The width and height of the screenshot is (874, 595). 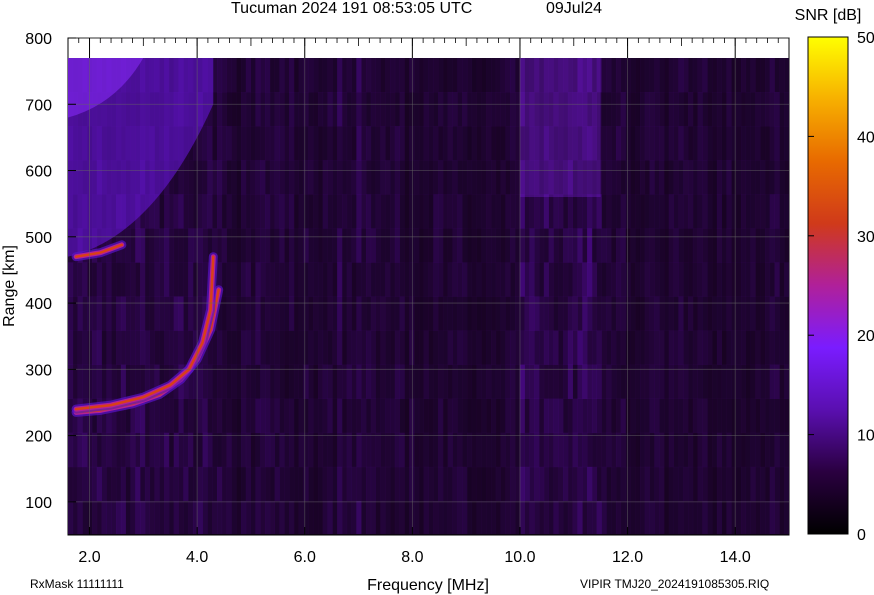 I want to click on colorbar-tick-label: 20, so click(x=865, y=336).